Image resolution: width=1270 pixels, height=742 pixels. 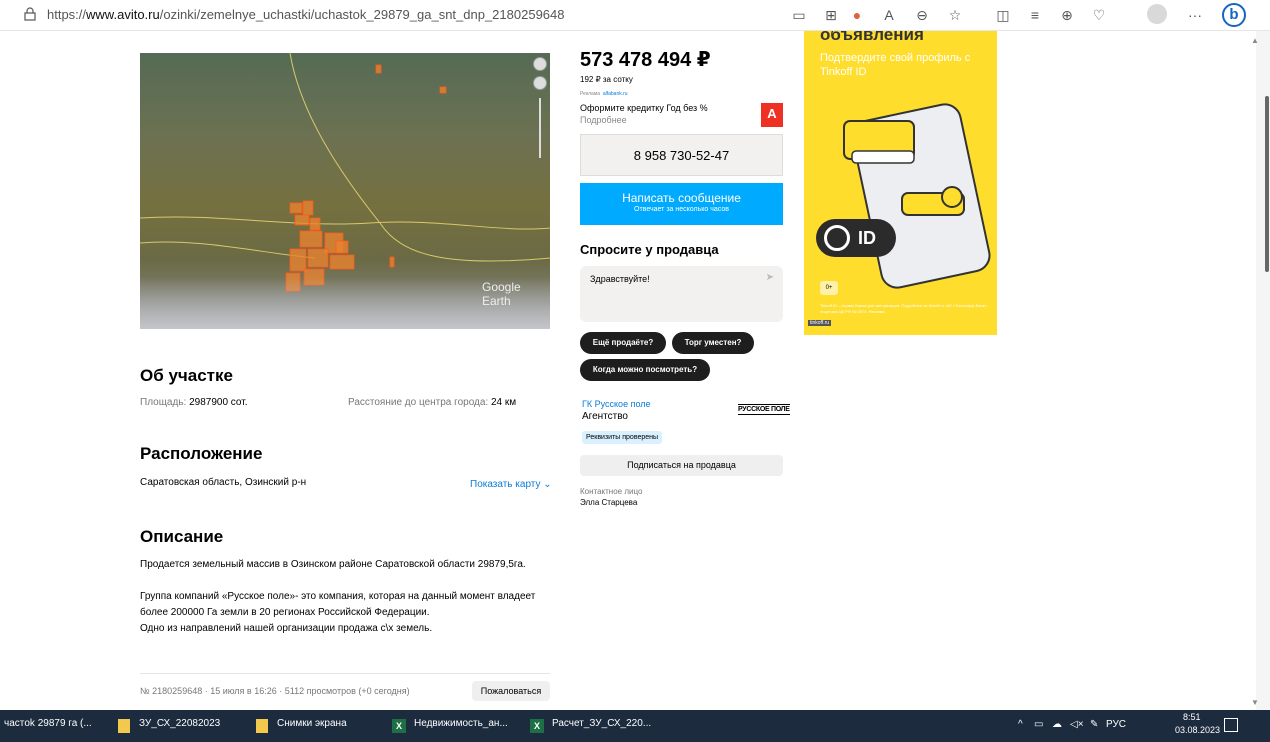 I want to click on favorite-star-icon: ☆, so click(x=955, y=15).